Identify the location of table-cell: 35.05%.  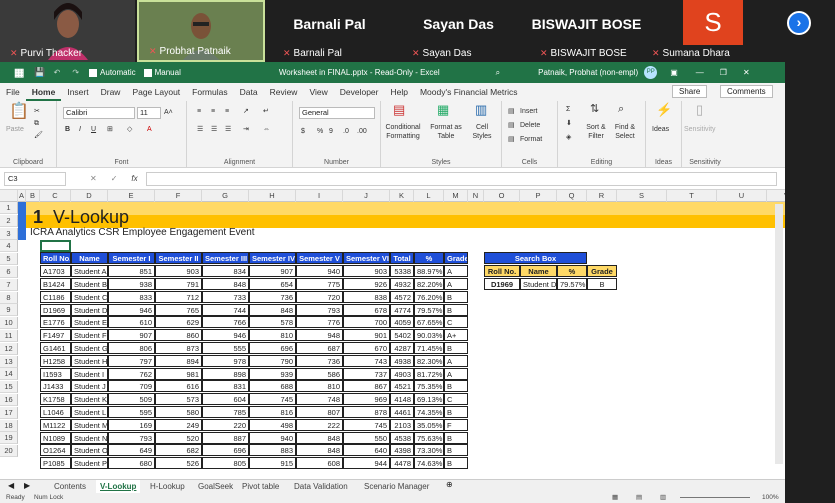
(429, 424).